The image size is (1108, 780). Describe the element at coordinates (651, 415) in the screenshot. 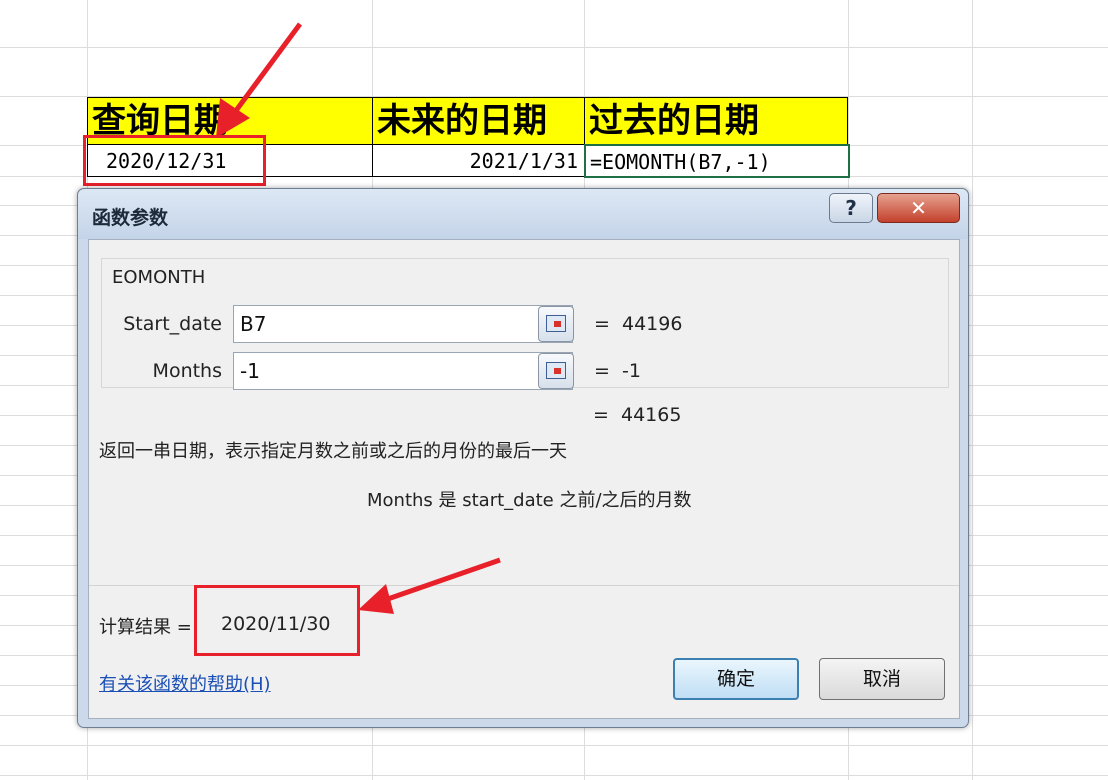

I see `function-result: 44165` at that location.